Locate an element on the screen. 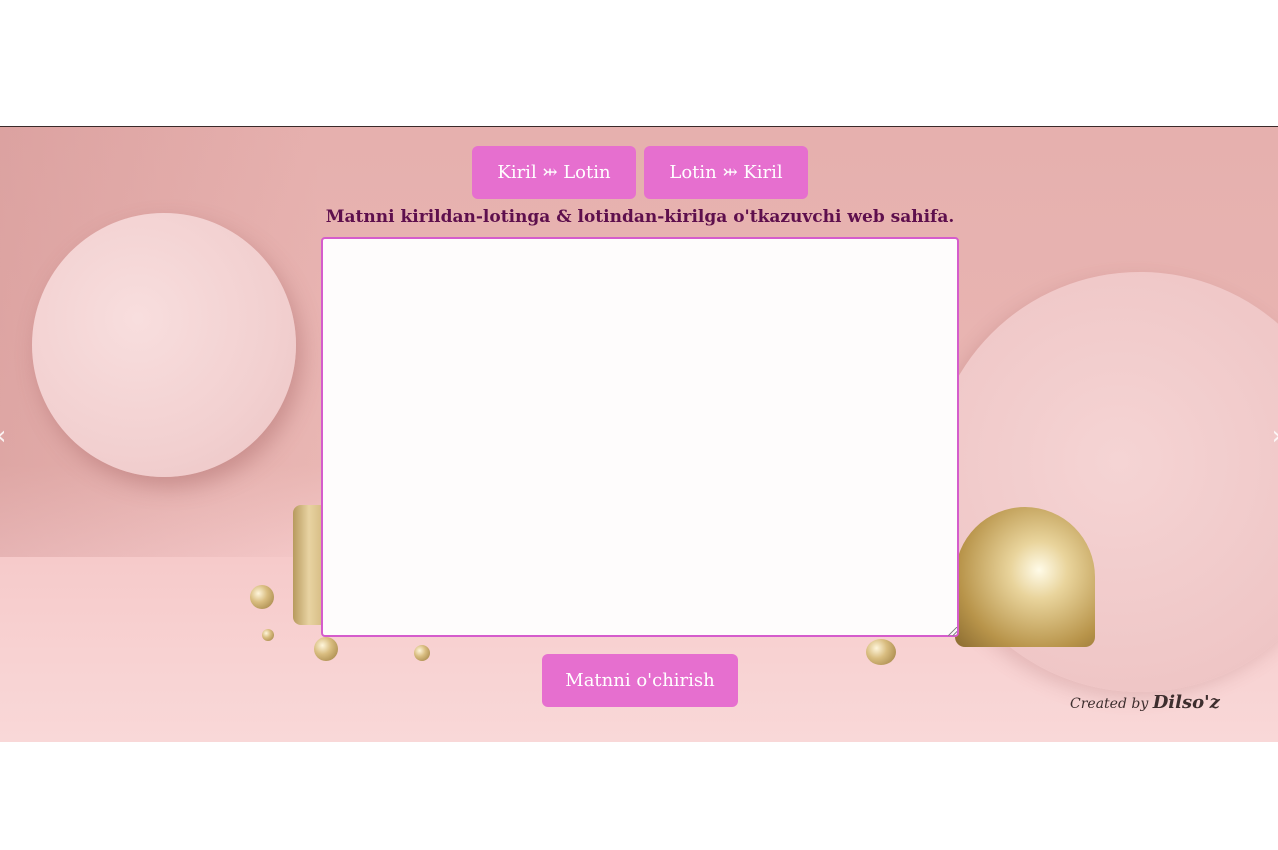  lotin-to-kiril-button: Lotin ⤔ Kiril is located at coordinates (726, 172).